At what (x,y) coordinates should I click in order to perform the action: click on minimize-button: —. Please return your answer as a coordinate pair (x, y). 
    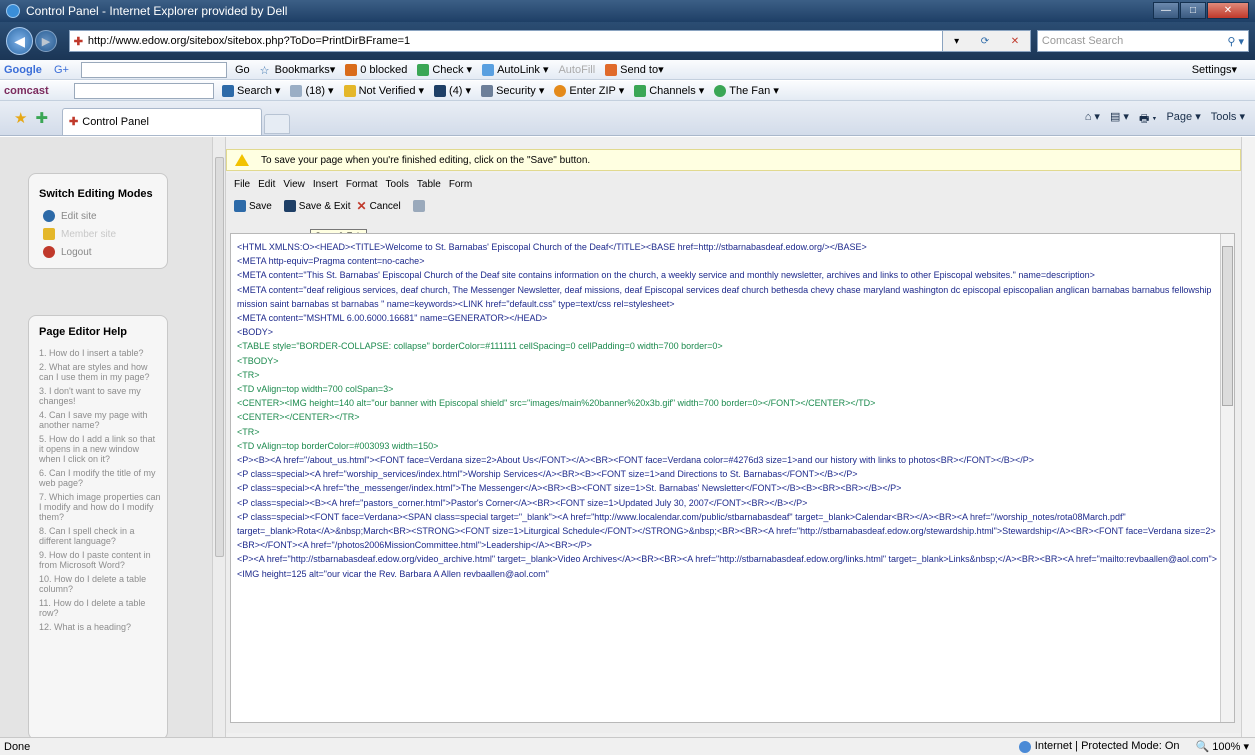
    Looking at the image, I should click on (1166, 10).